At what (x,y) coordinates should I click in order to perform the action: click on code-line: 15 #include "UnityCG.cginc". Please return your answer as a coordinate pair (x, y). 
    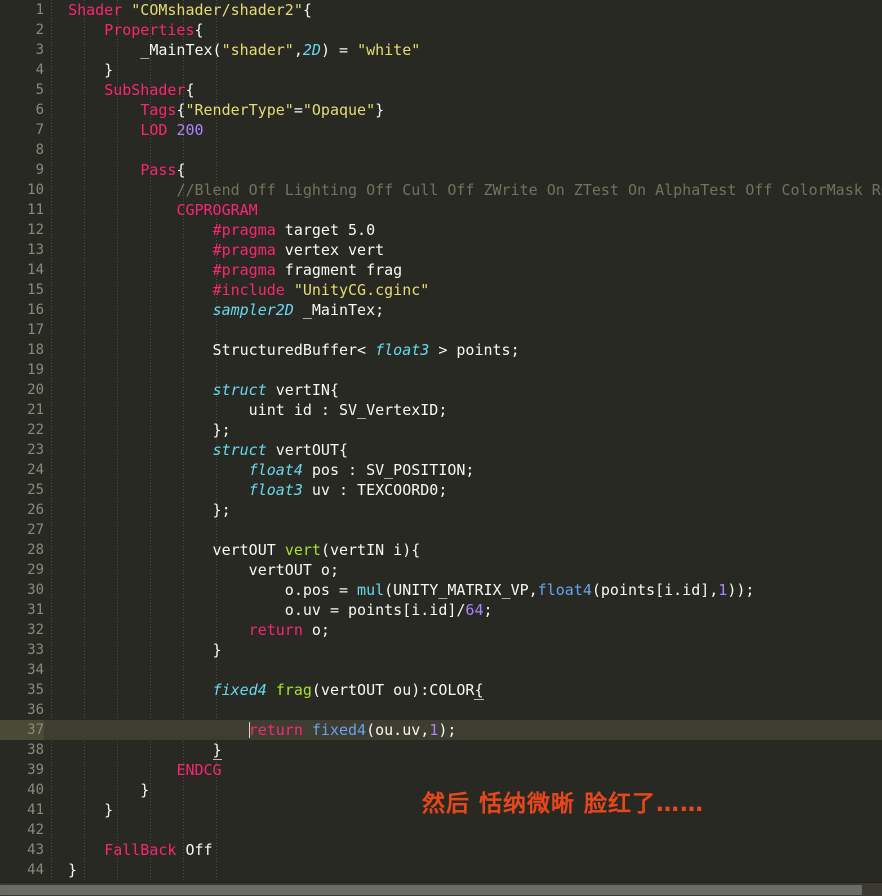
    Looking at the image, I should click on (441, 290).